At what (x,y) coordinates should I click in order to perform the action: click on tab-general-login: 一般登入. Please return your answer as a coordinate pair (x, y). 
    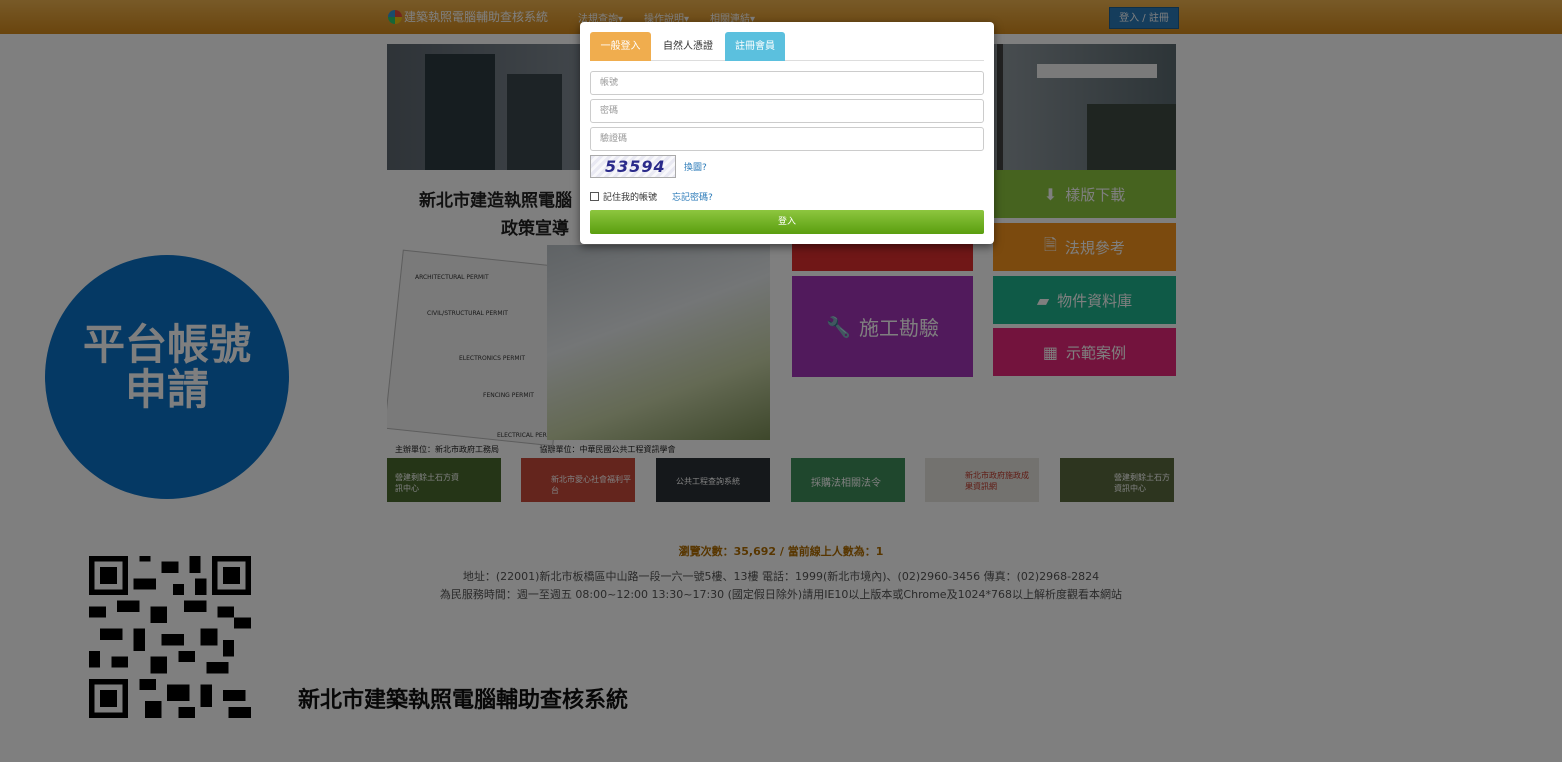
    Looking at the image, I should click on (620, 46).